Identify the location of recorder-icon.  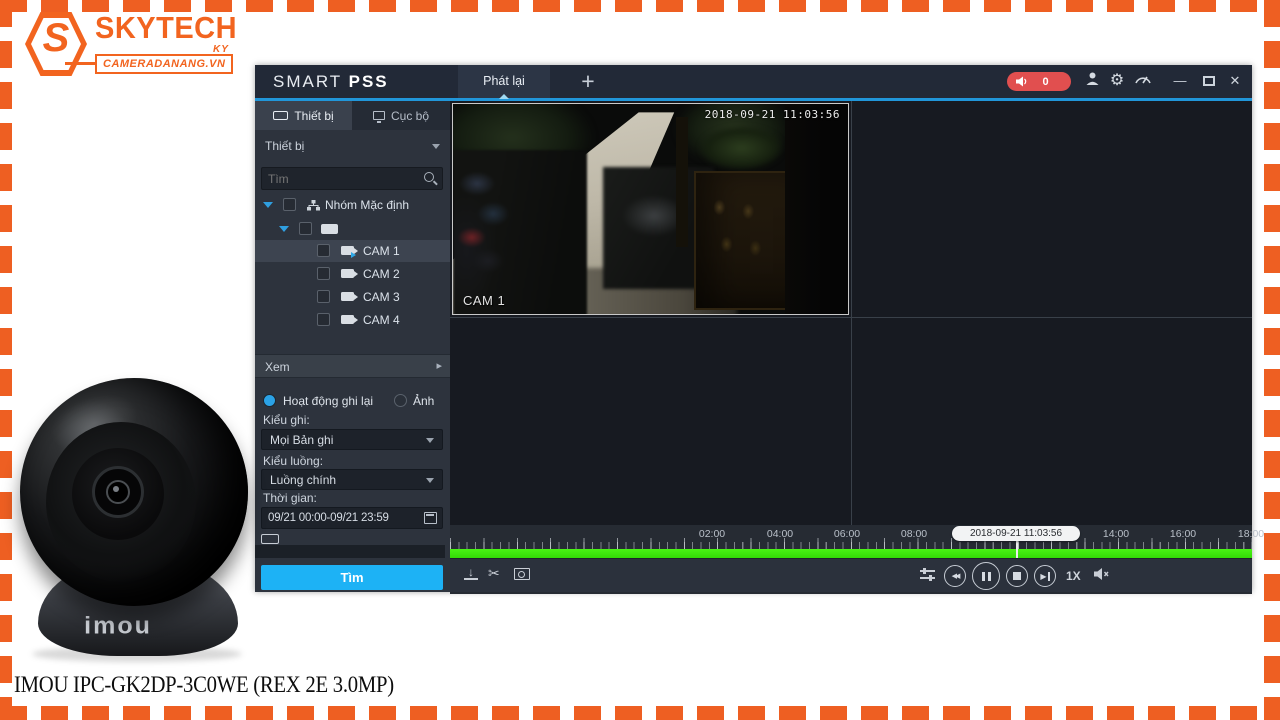
(329, 229).